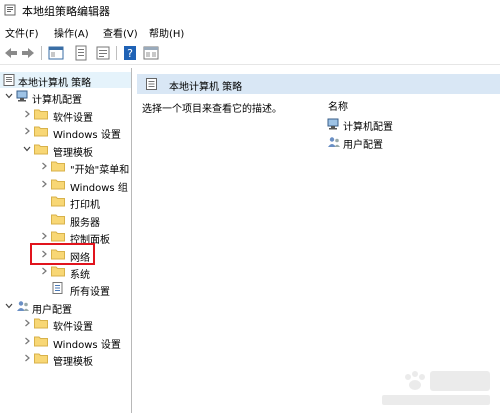  I want to click on highlight-box, so click(62, 254).